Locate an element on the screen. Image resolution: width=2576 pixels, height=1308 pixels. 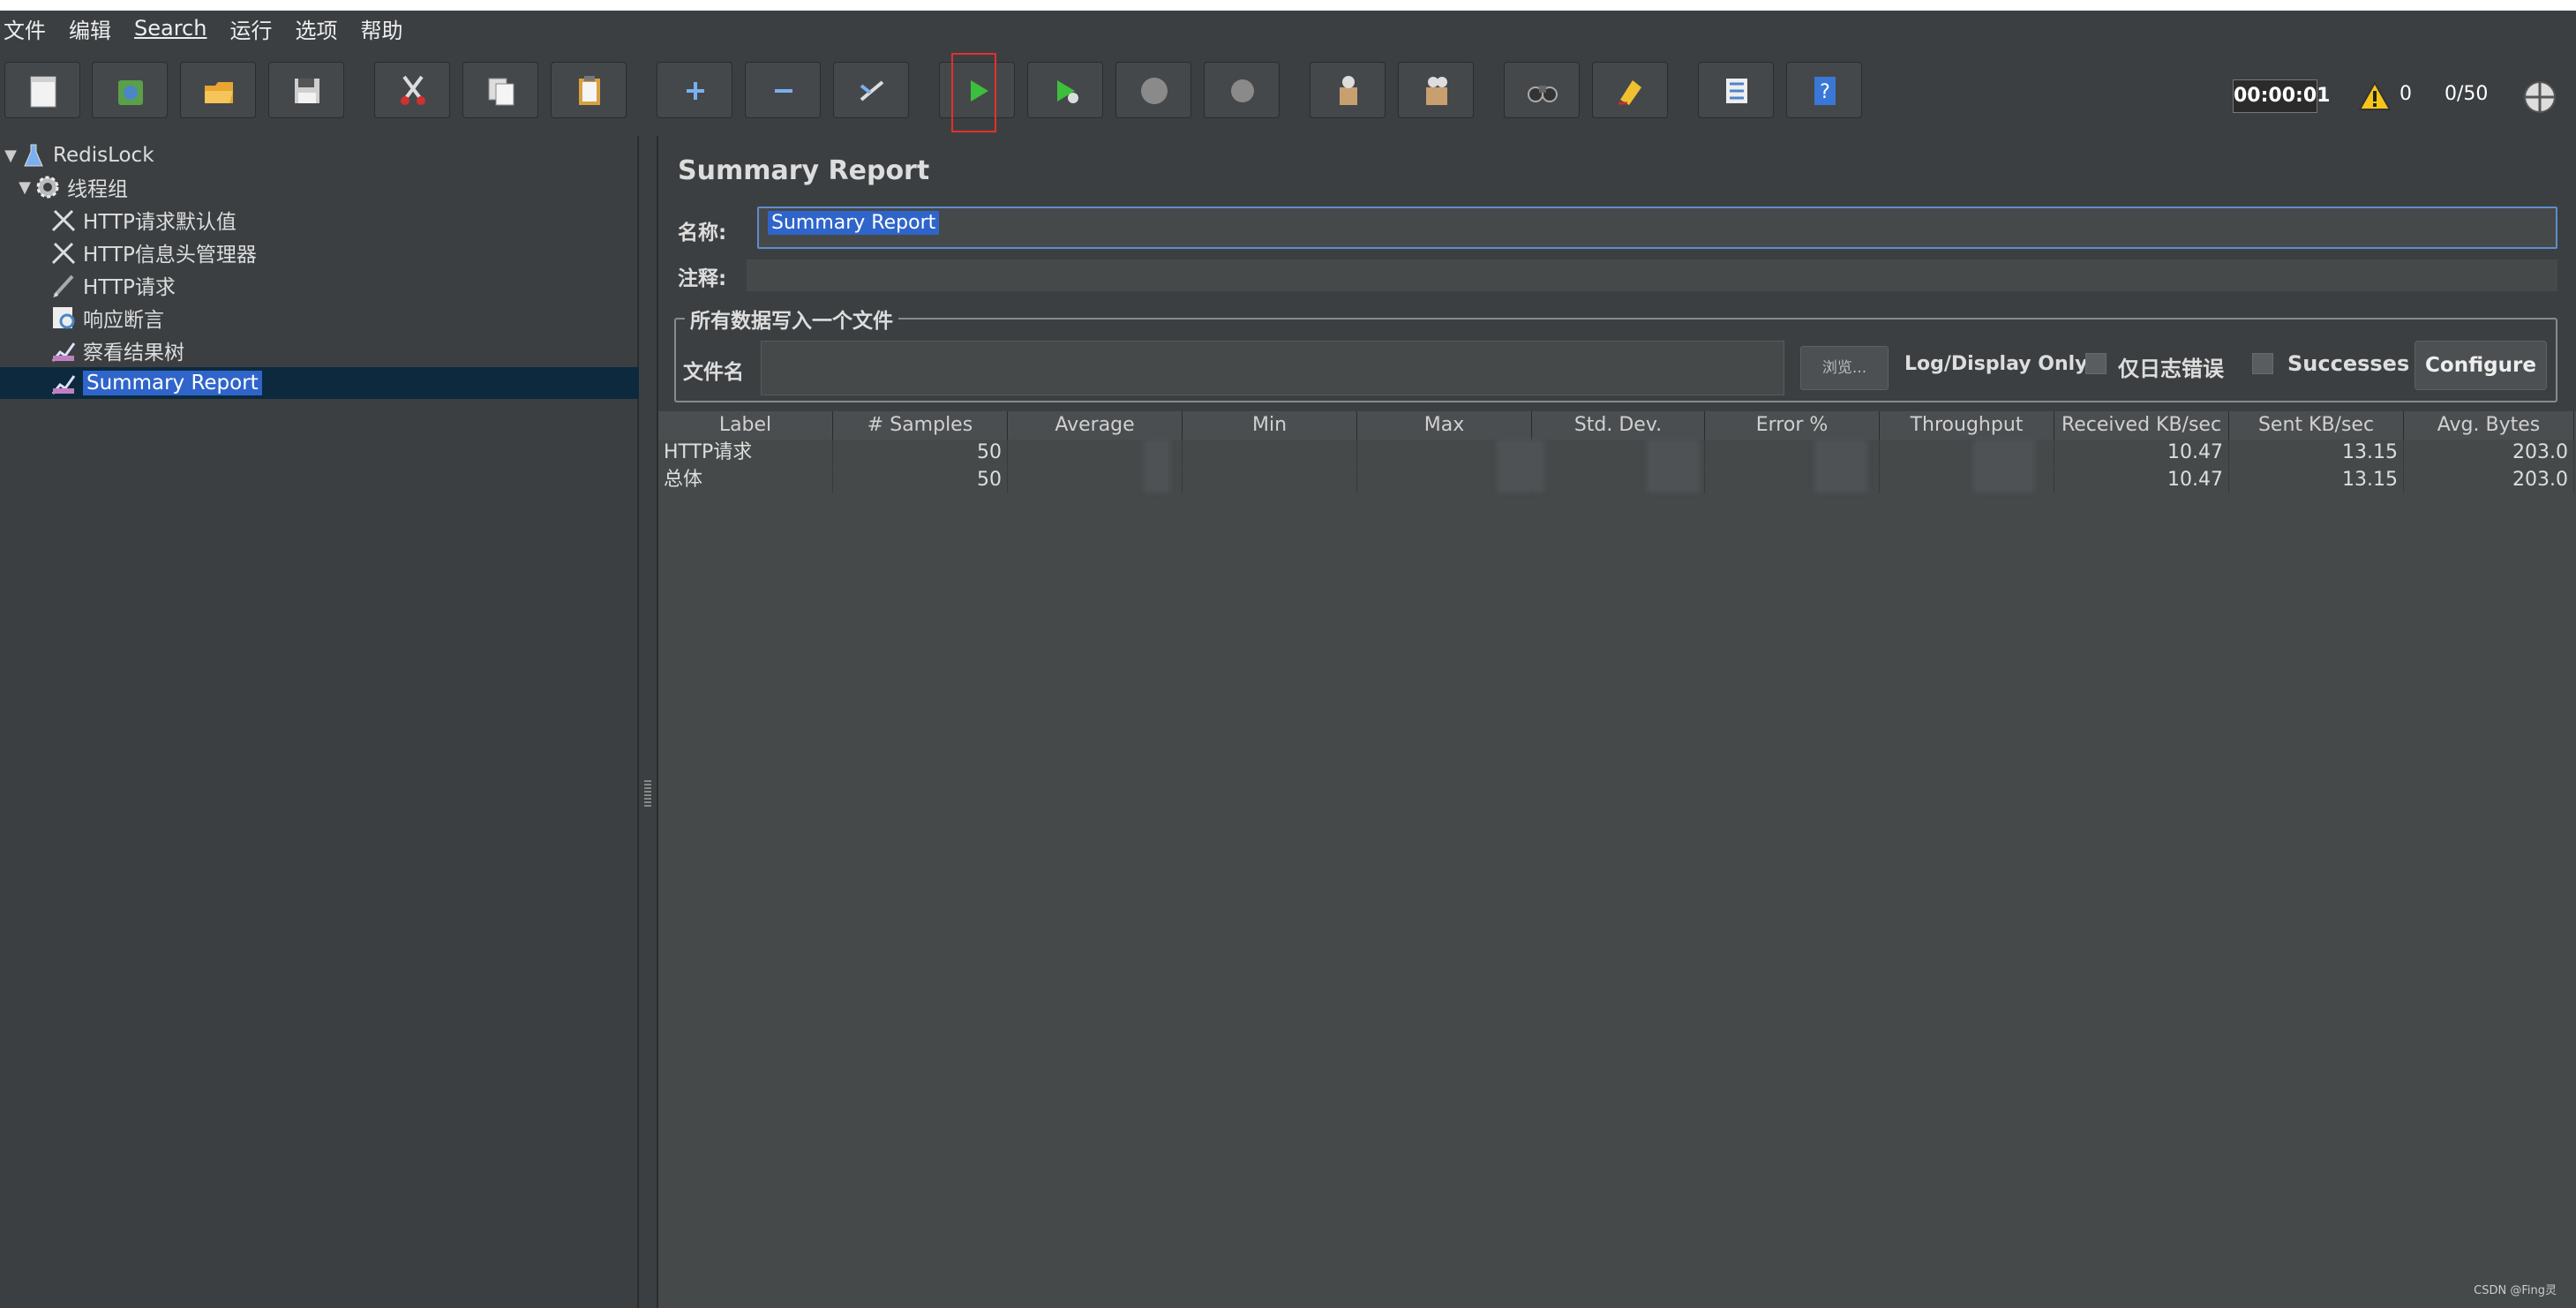
highlight-box is located at coordinates (973, 92).